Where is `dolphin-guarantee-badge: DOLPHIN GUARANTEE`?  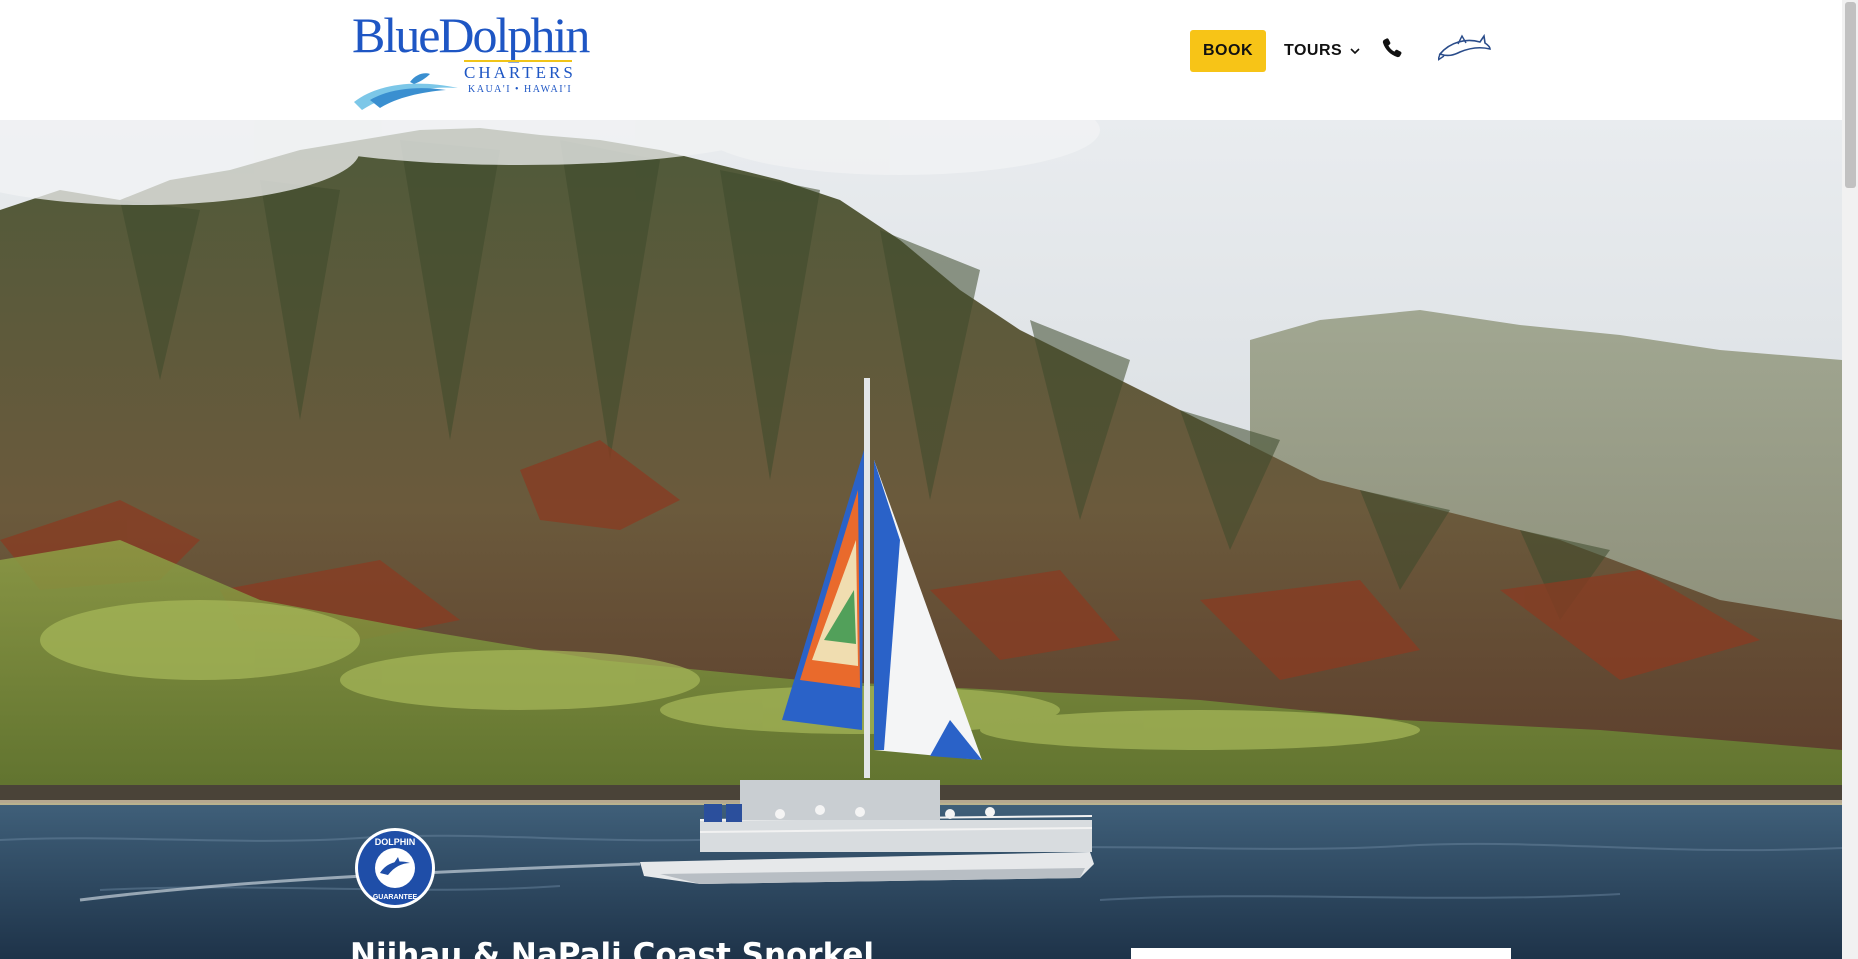 dolphin-guarantee-badge: DOLPHIN GUARANTEE is located at coordinates (395, 868).